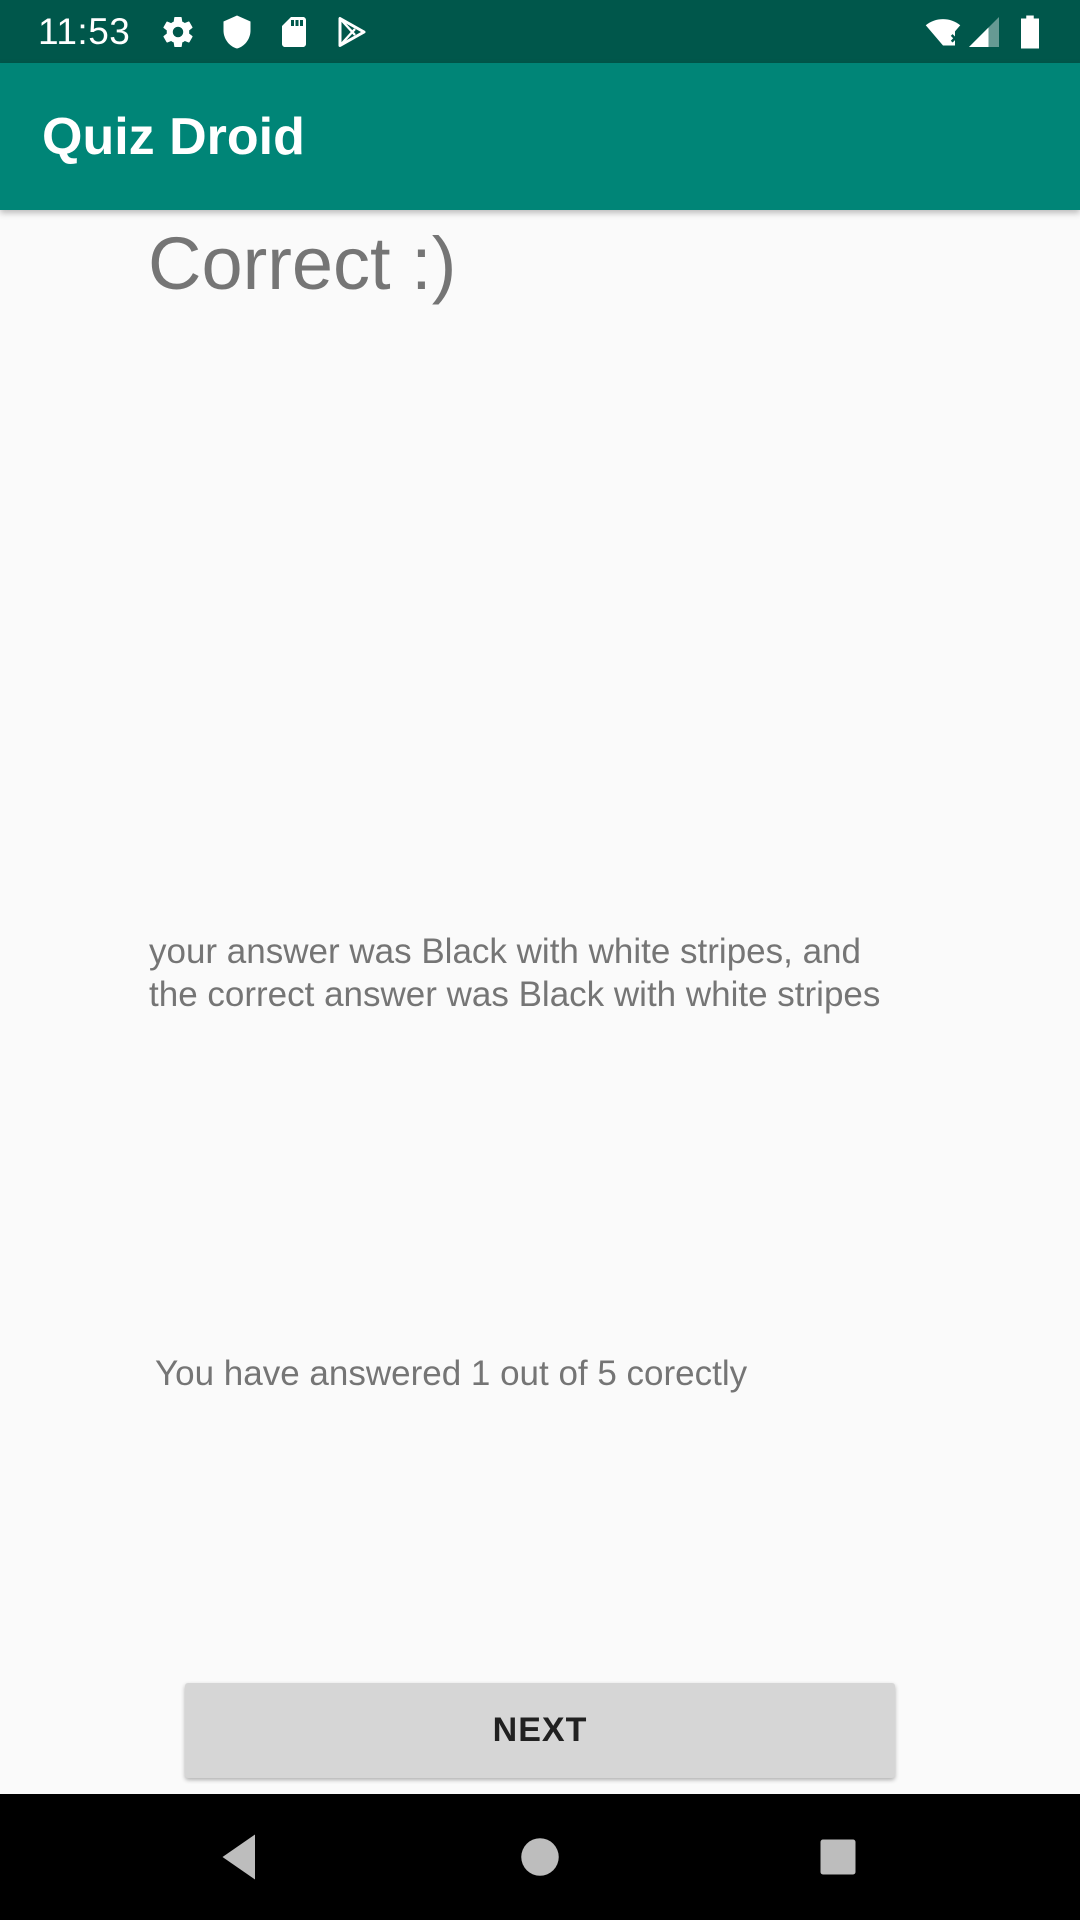  Describe the element at coordinates (294, 32) in the screenshot. I see `sd-card-icon` at that location.